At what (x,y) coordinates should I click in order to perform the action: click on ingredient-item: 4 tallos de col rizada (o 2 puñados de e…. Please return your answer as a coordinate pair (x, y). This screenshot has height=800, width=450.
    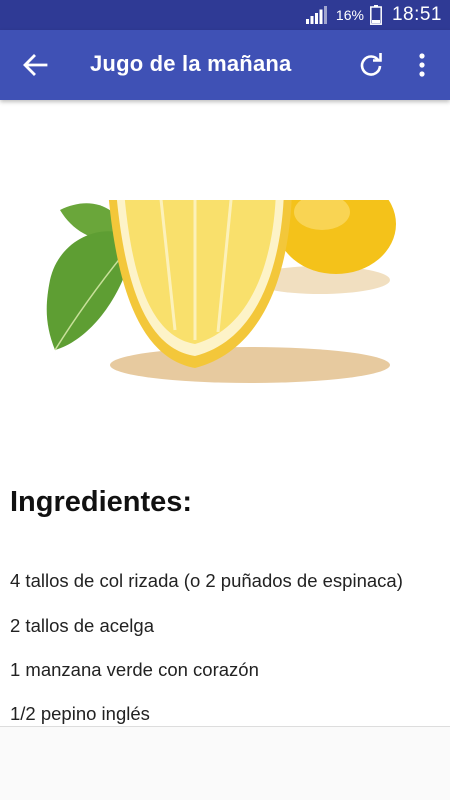
    Looking at the image, I should click on (206, 580).